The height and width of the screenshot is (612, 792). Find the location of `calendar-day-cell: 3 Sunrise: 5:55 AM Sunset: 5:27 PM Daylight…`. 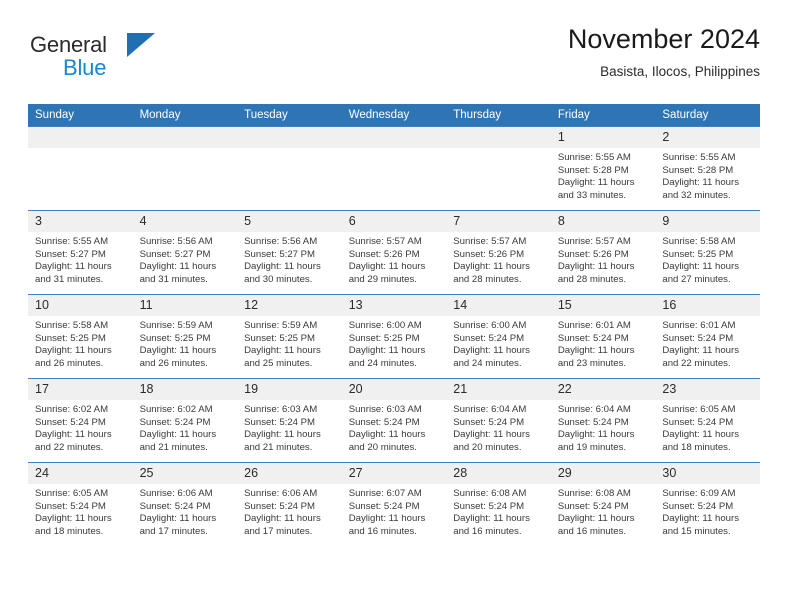

calendar-day-cell: 3 Sunrise: 5:55 AM Sunset: 5:27 PM Daylight… is located at coordinates (80, 252).